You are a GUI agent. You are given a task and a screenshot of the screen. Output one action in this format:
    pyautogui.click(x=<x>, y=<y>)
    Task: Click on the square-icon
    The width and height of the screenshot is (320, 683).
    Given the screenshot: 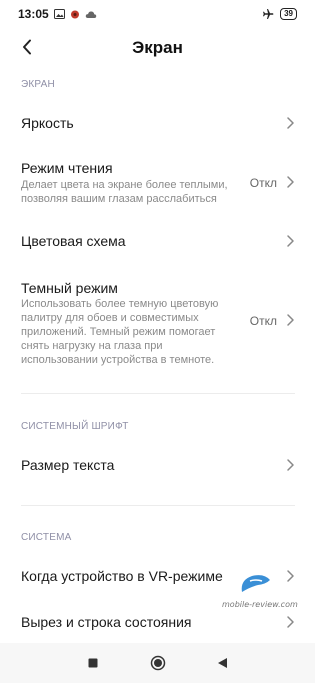 What is the action you would take?
    pyautogui.click(x=92, y=663)
    